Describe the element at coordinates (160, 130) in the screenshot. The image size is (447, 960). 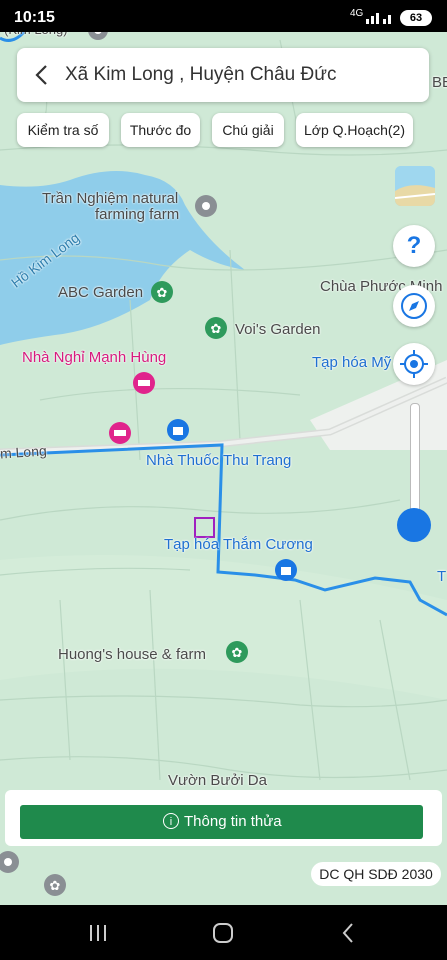
I see `chip-measure: Thước đo` at that location.